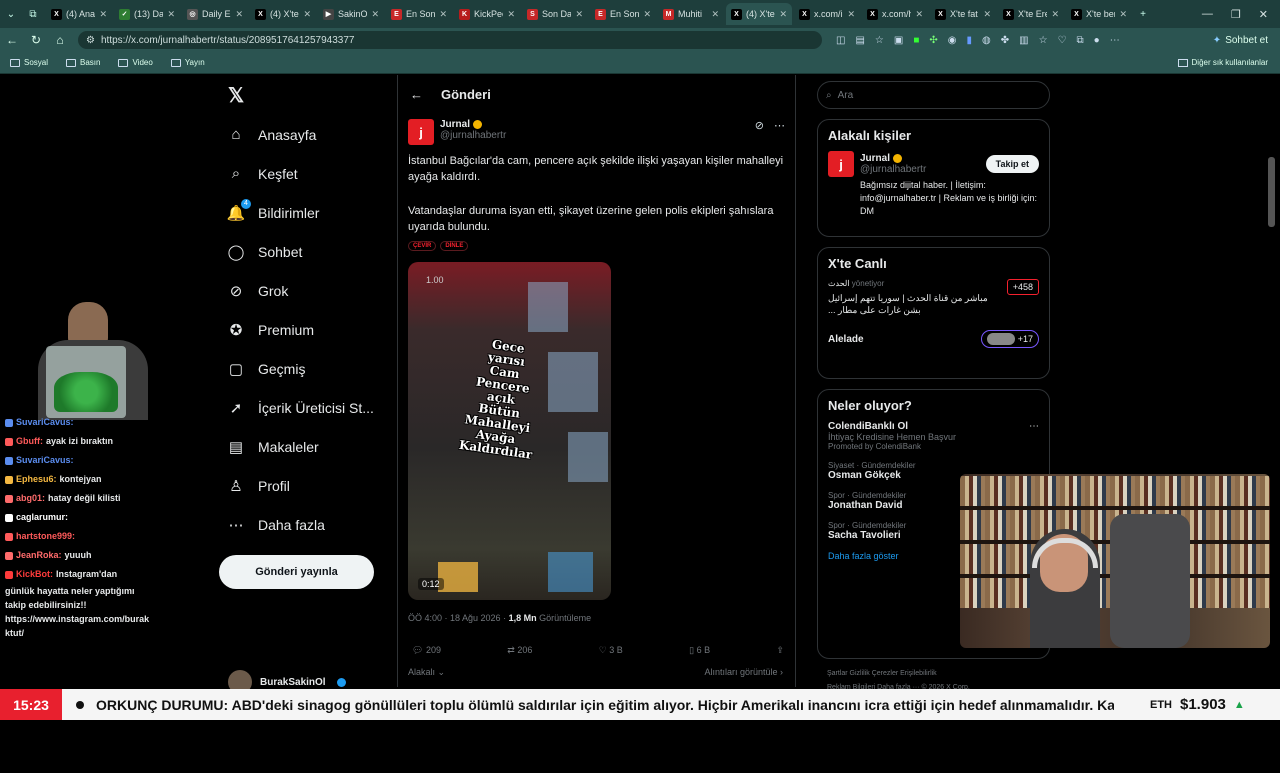 Image resolution: width=1280 pixels, height=773 pixels. Describe the element at coordinates (1115, 40) in the screenshot. I see `more-icon: ⋯` at that location.